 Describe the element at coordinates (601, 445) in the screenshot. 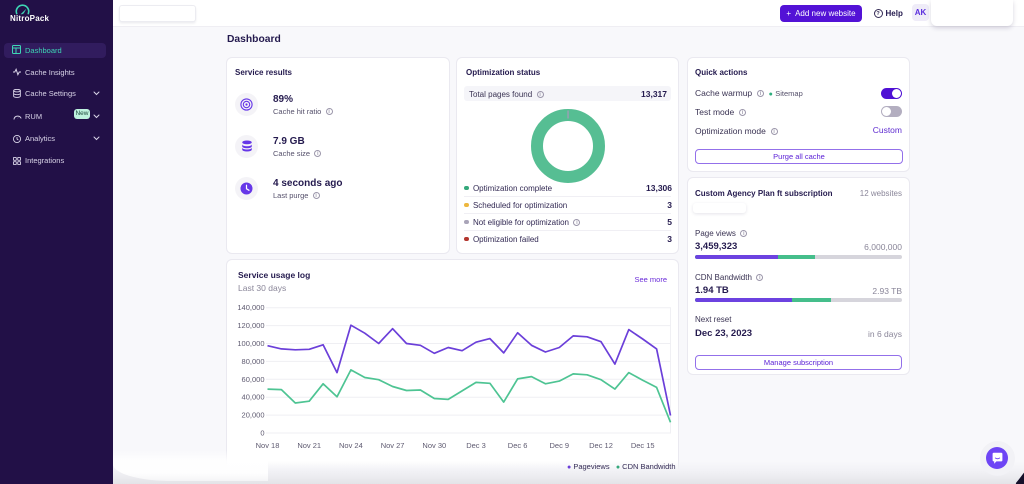

I see `svg-text: Dec 12` at that location.